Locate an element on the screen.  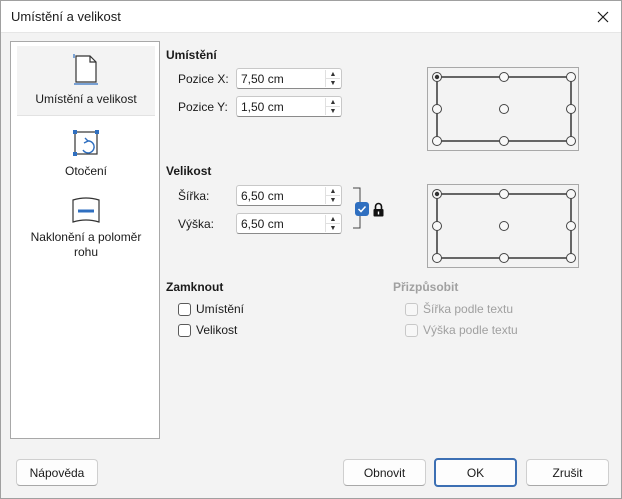
ok-button: OK is located at coordinates (475, 472).